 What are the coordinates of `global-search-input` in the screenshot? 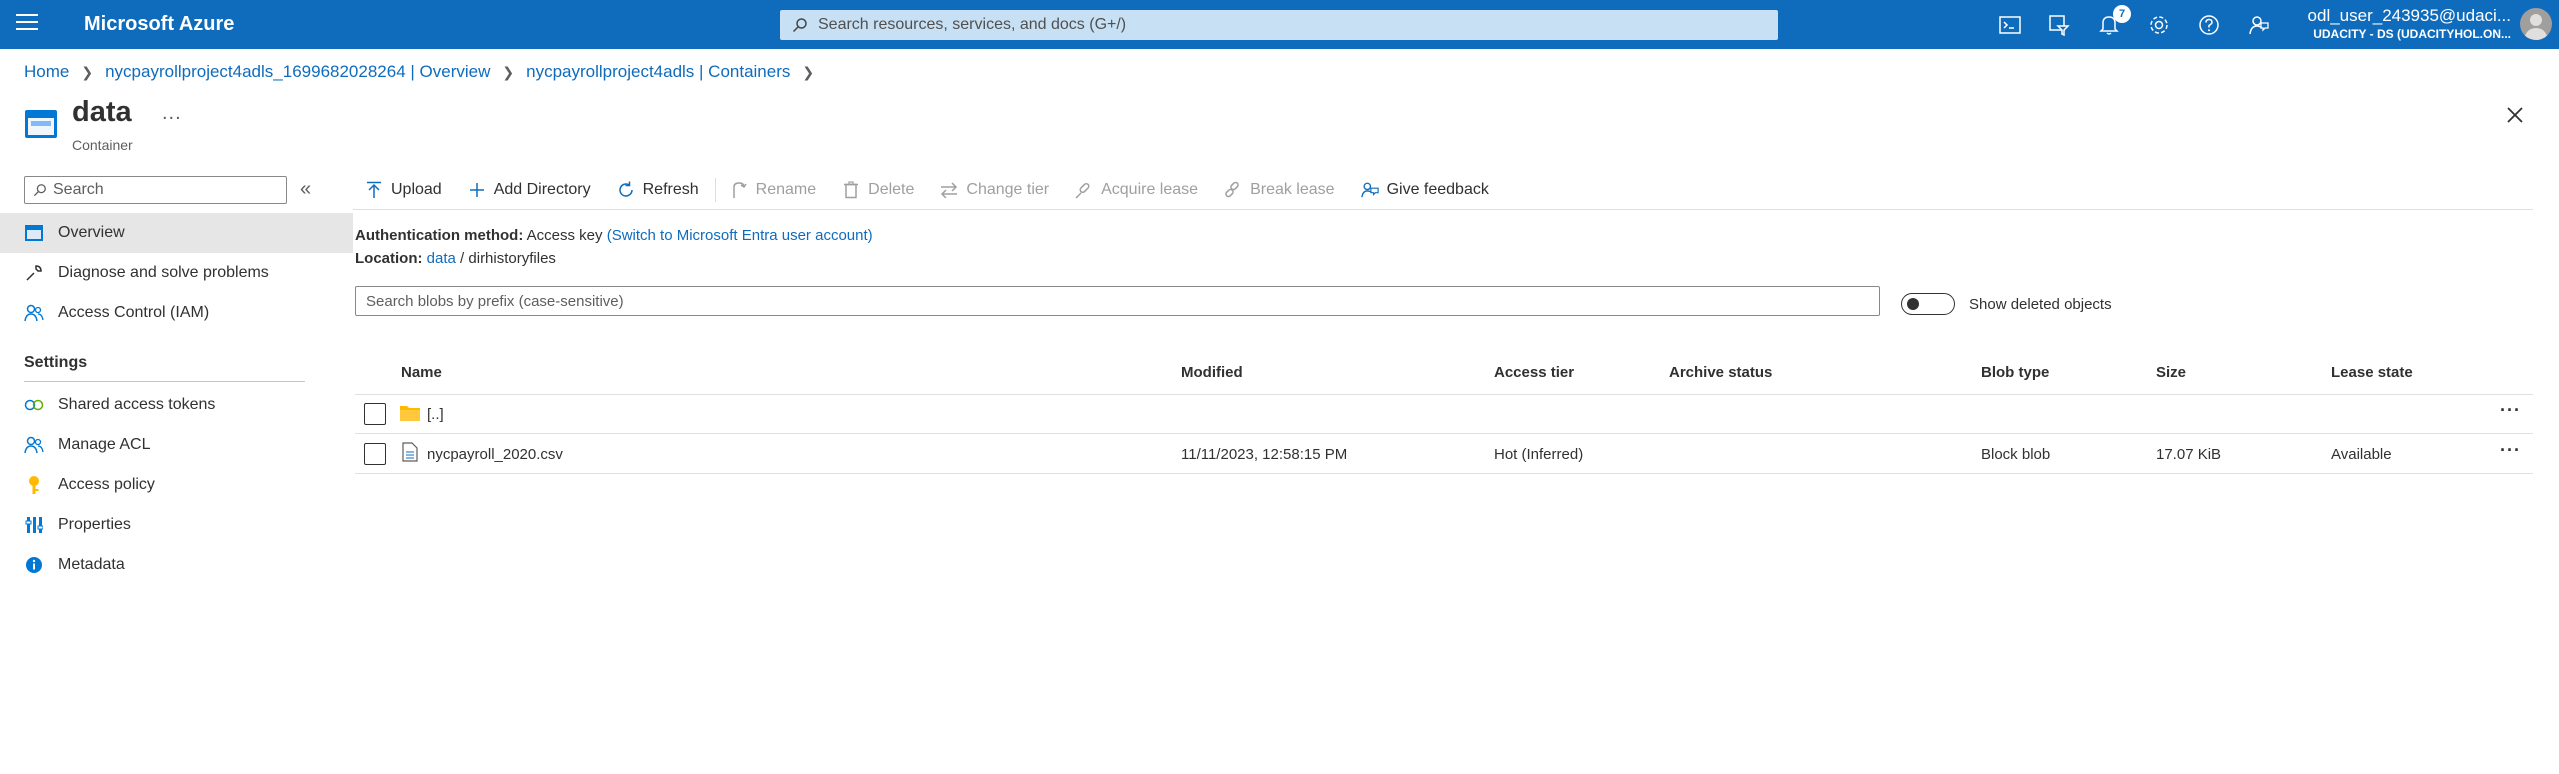 It's located at (1288, 25).